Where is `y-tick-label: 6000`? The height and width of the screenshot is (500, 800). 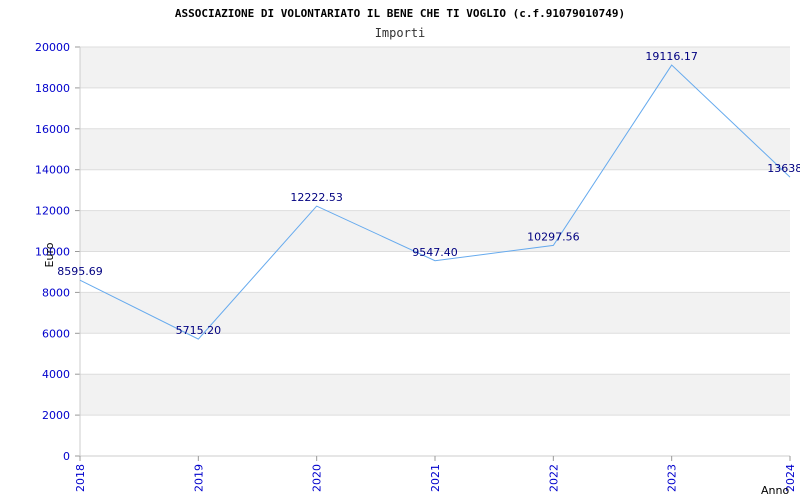
y-tick-label: 6000 is located at coordinates (56, 333).